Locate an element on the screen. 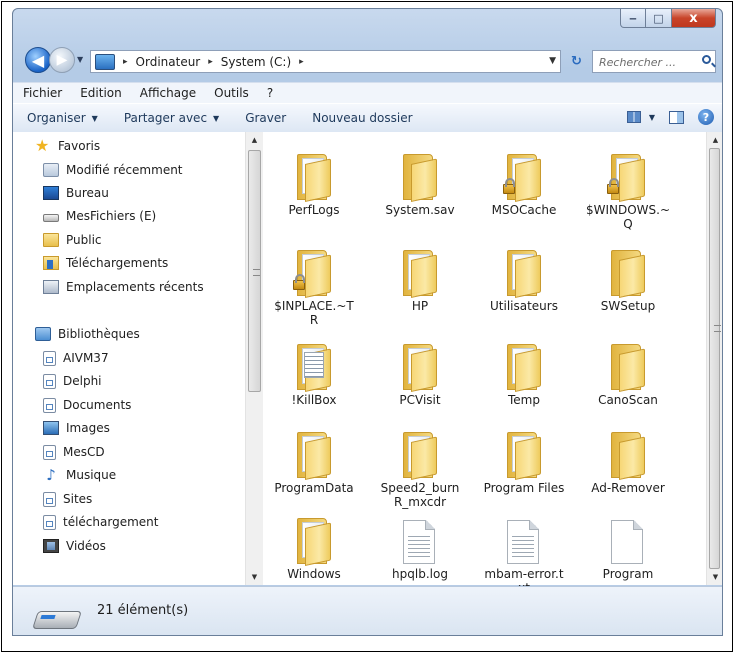 This screenshot has width=736, height=655. file-scrollbar: ▲ ▼ is located at coordinates (714, 358).